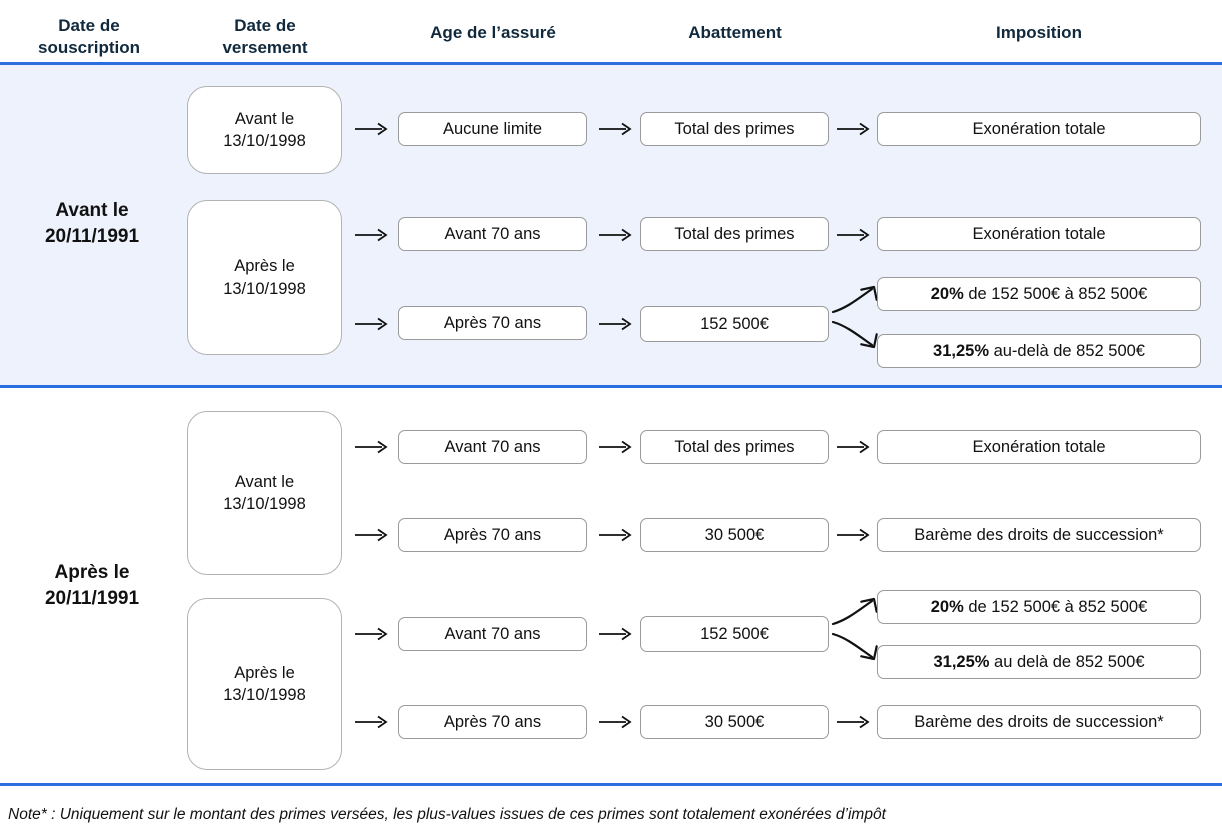 This screenshot has height=835, width=1222. Describe the element at coordinates (492, 722) in the screenshot. I see `age-box-r7: Après 70 ans` at that location.